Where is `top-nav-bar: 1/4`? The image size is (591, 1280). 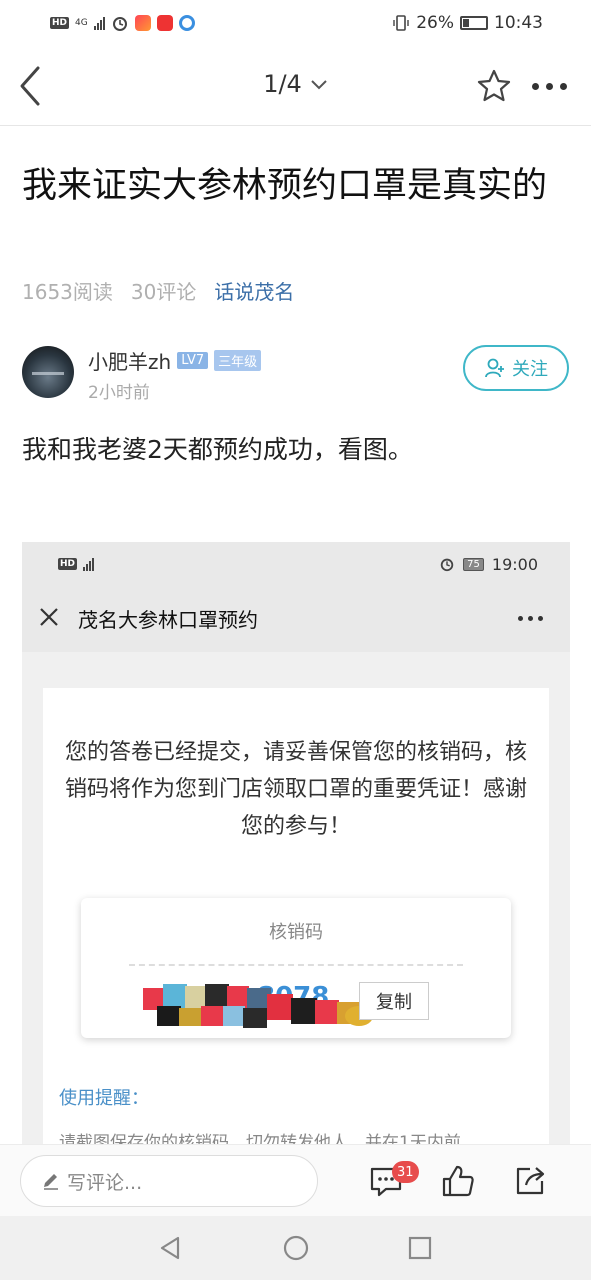 top-nav-bar: 1/4 is located at coordinates (295, 86).